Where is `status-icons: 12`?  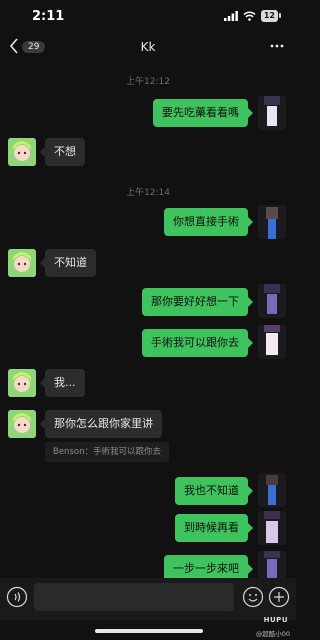
status-icons: 12 is located at coordinates (252, 16).